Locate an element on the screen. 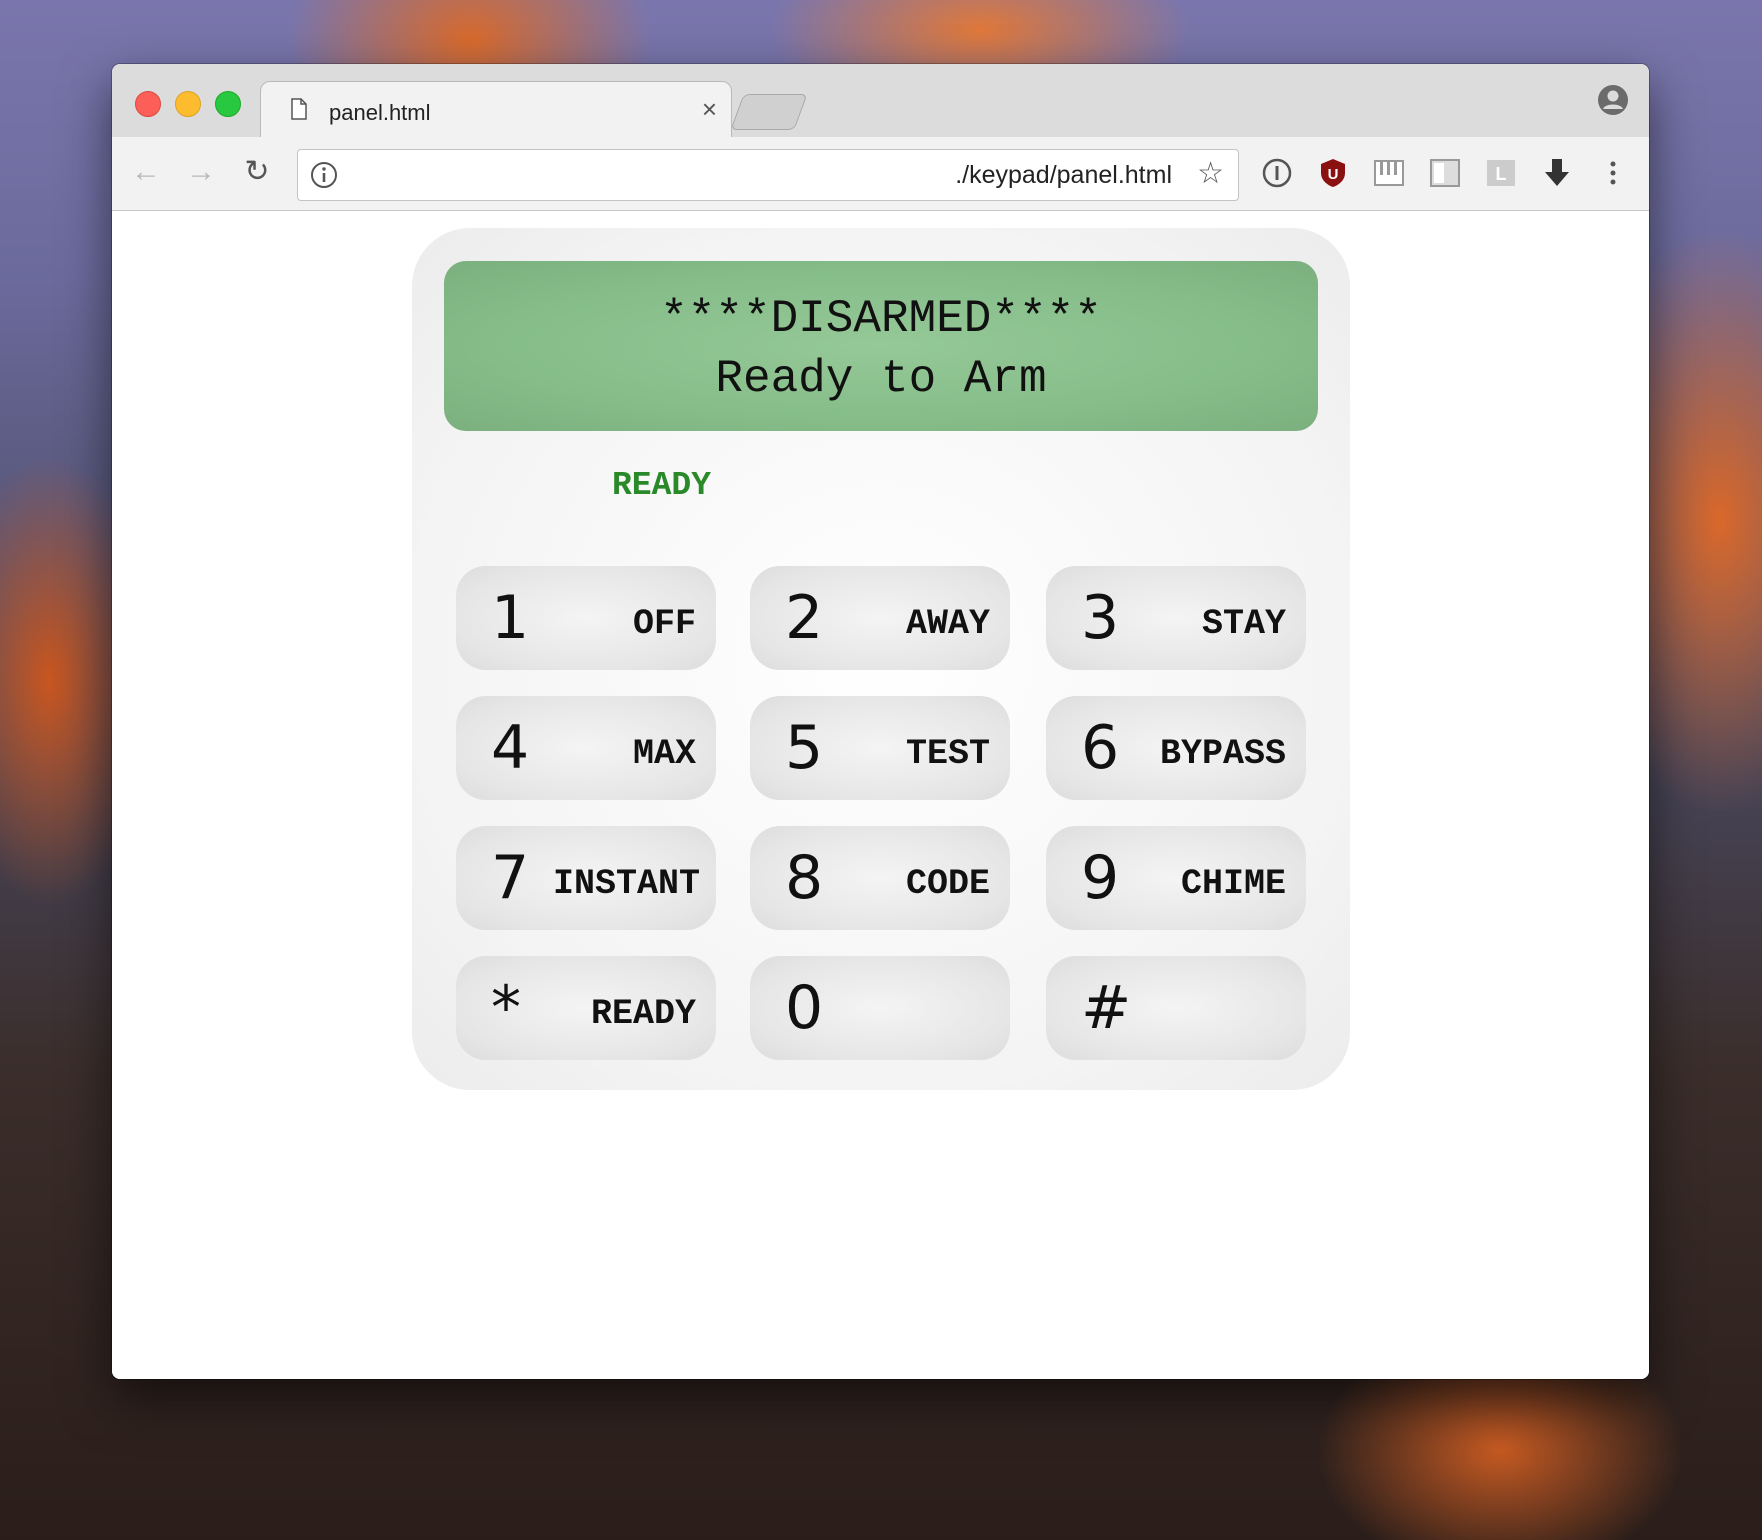  key-number: 4 is located at coordinates (510, 748).